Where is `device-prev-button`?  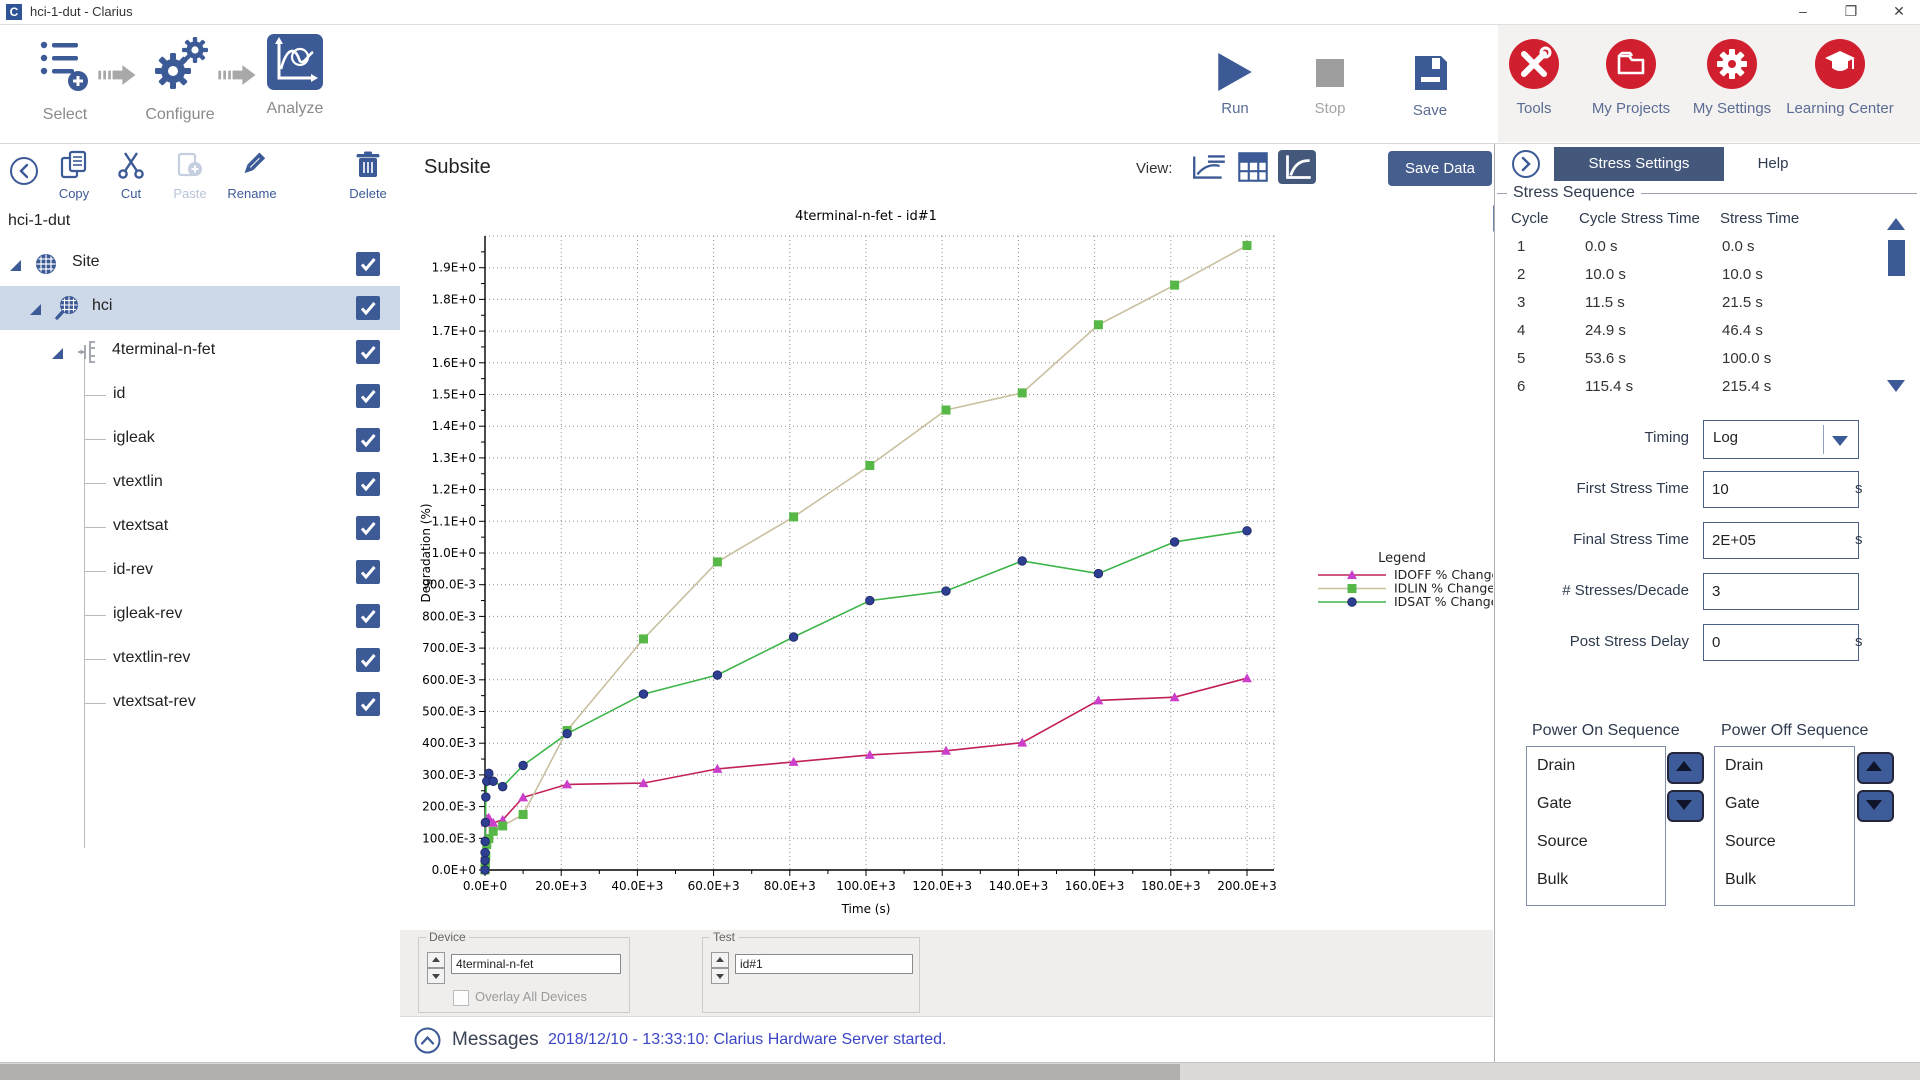 device-prev-button is located at coordinates (436, 960).